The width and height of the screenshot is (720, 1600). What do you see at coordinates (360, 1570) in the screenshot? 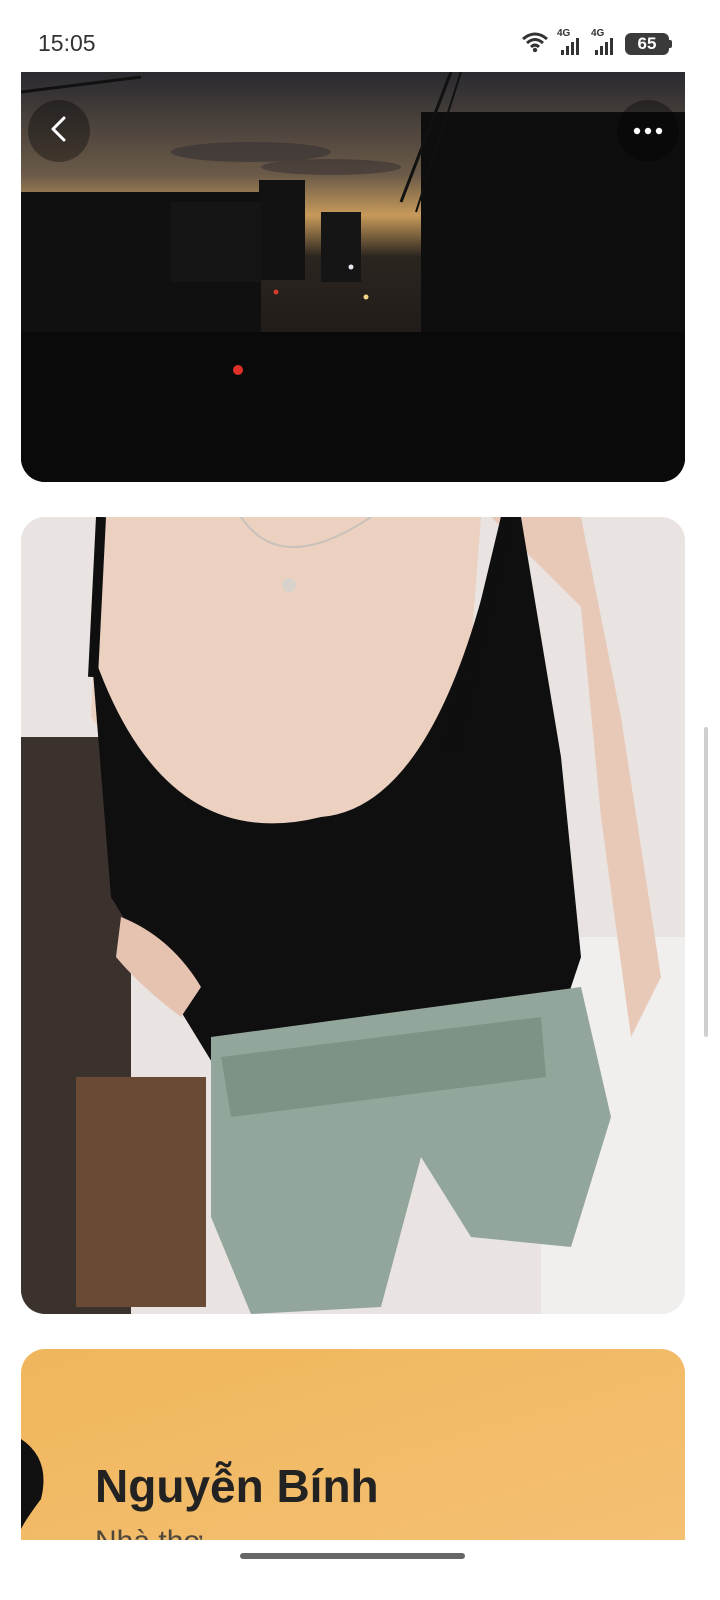
I see `bottom-bar` at bounding box center [360, 1570].